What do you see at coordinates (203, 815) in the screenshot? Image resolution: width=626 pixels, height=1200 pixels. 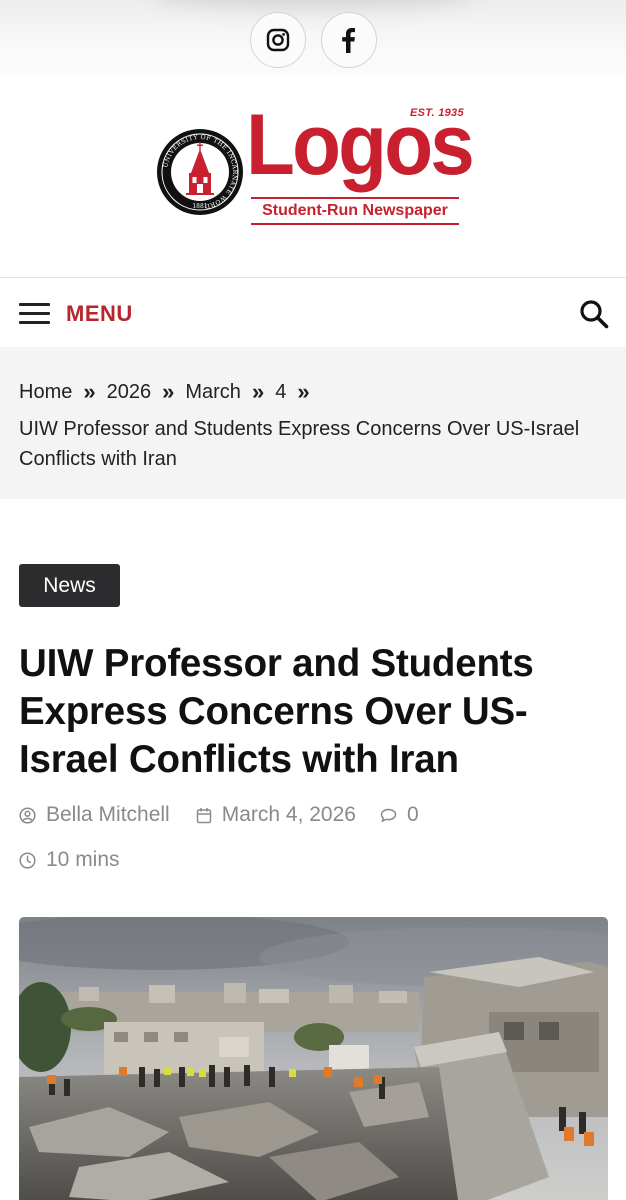 I see `calendar-icon` at bounding box center [203, 815].